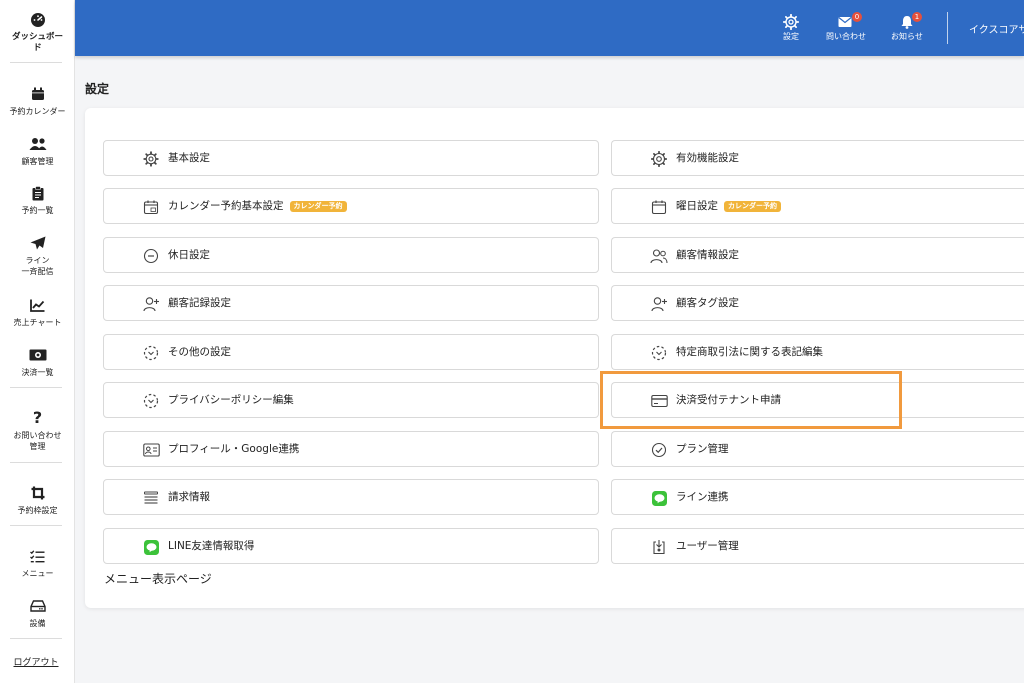 The width and height of the screenshot is (1024, 683). I want to click on money-bill-icon, so click(38, 355).